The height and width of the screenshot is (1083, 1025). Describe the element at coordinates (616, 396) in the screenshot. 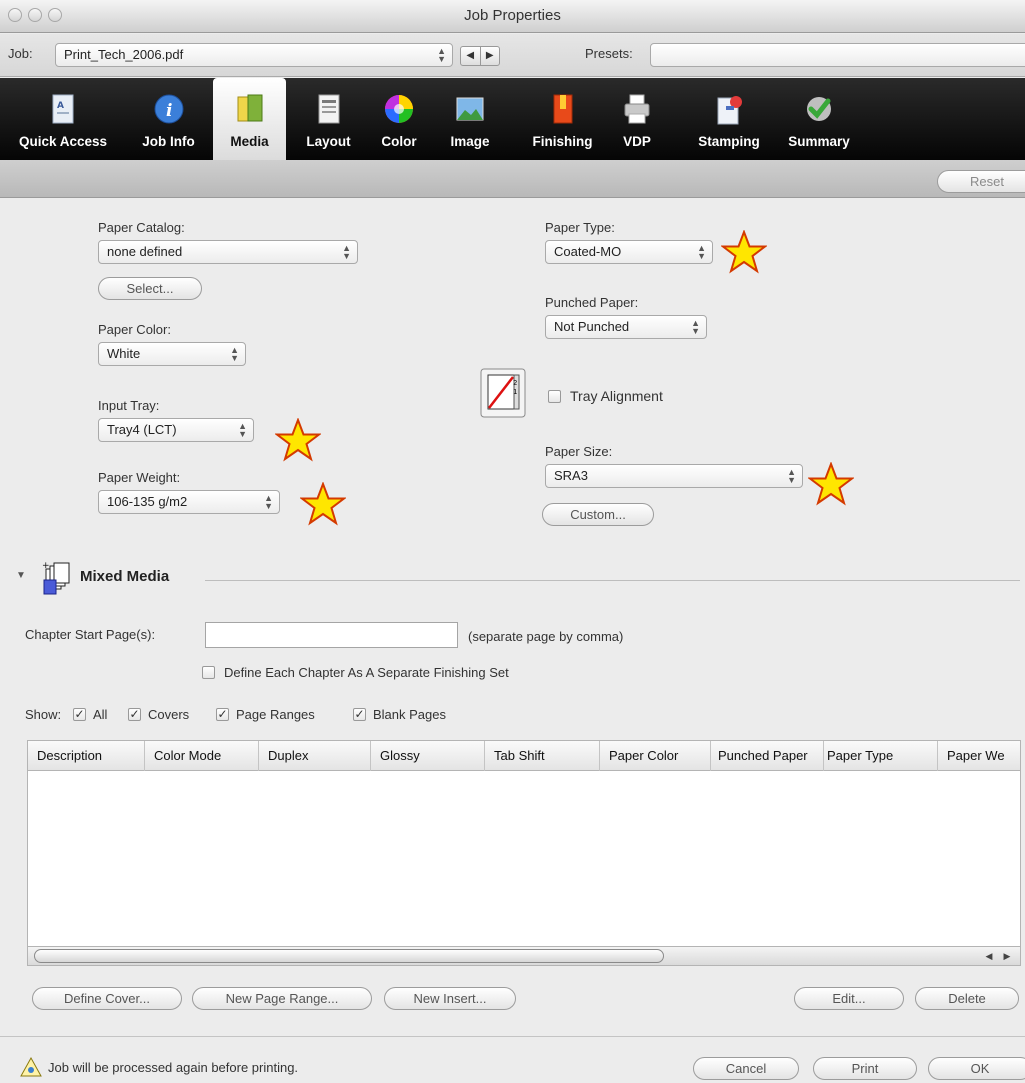

I see `tray-alignment-label: Tray Alignment` at that location.